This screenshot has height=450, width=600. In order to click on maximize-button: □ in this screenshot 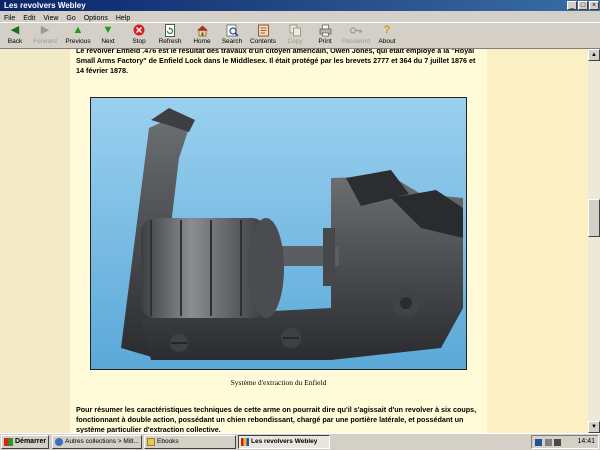, I will do `click(583, 5)`.